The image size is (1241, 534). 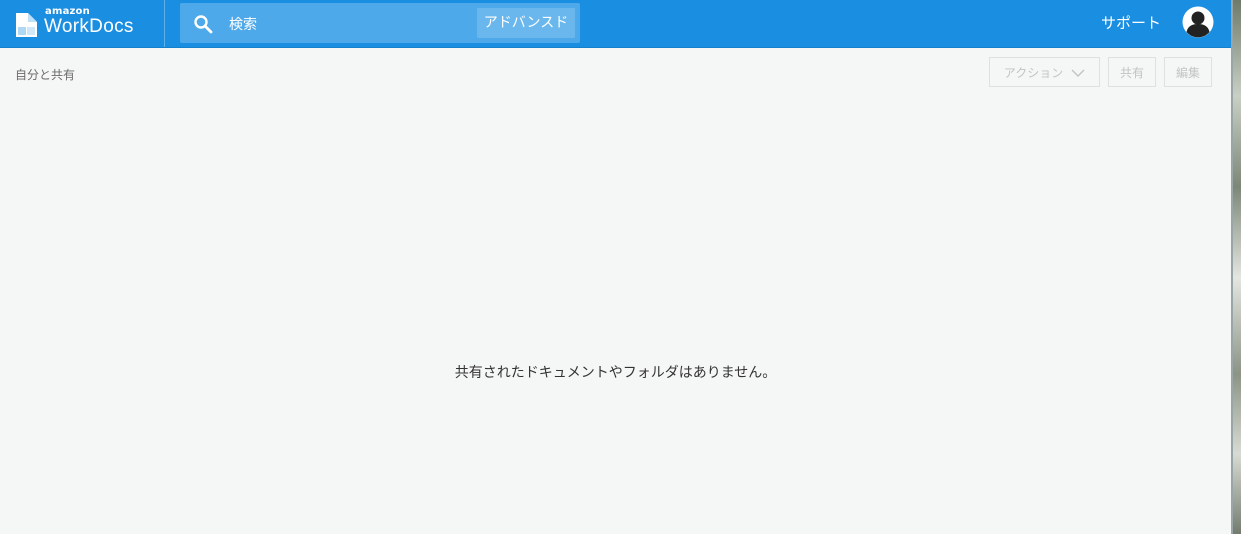 I want to click on support-link: サポート, so click(x=1131, y=22).